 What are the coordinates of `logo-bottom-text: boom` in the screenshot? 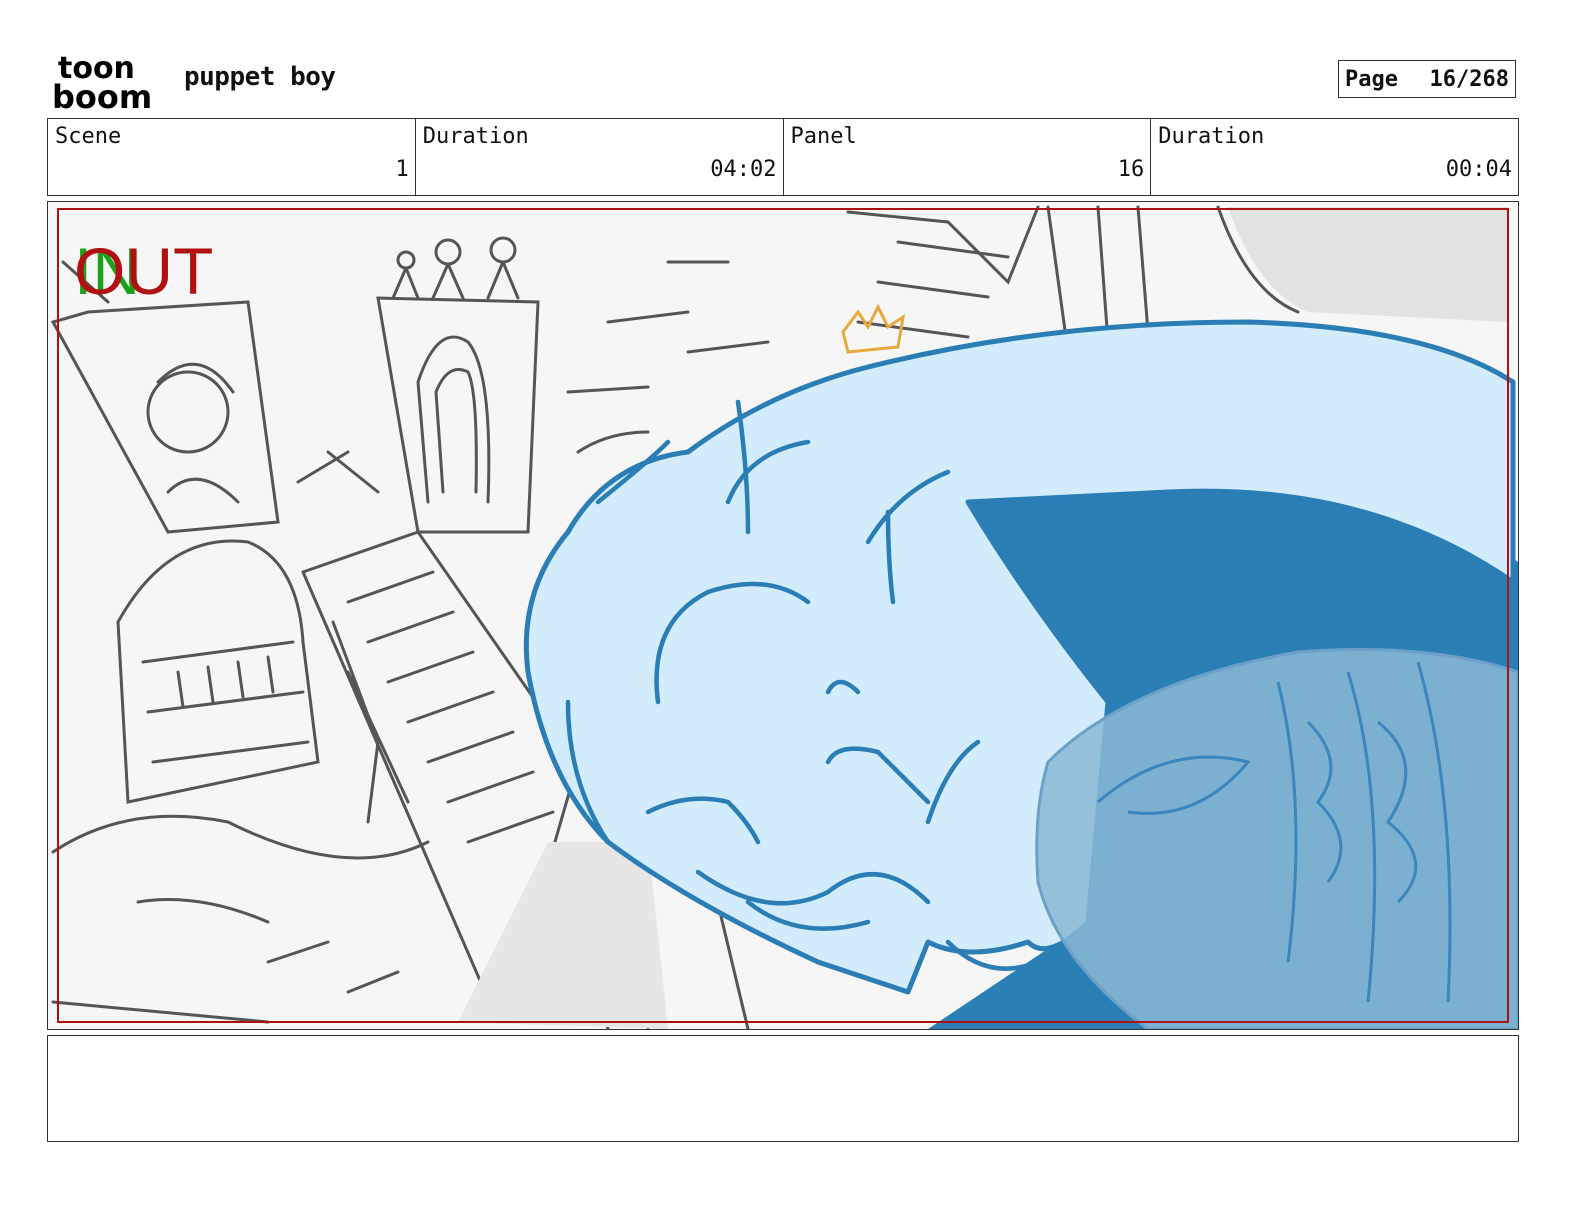 It's located at (102, 94).